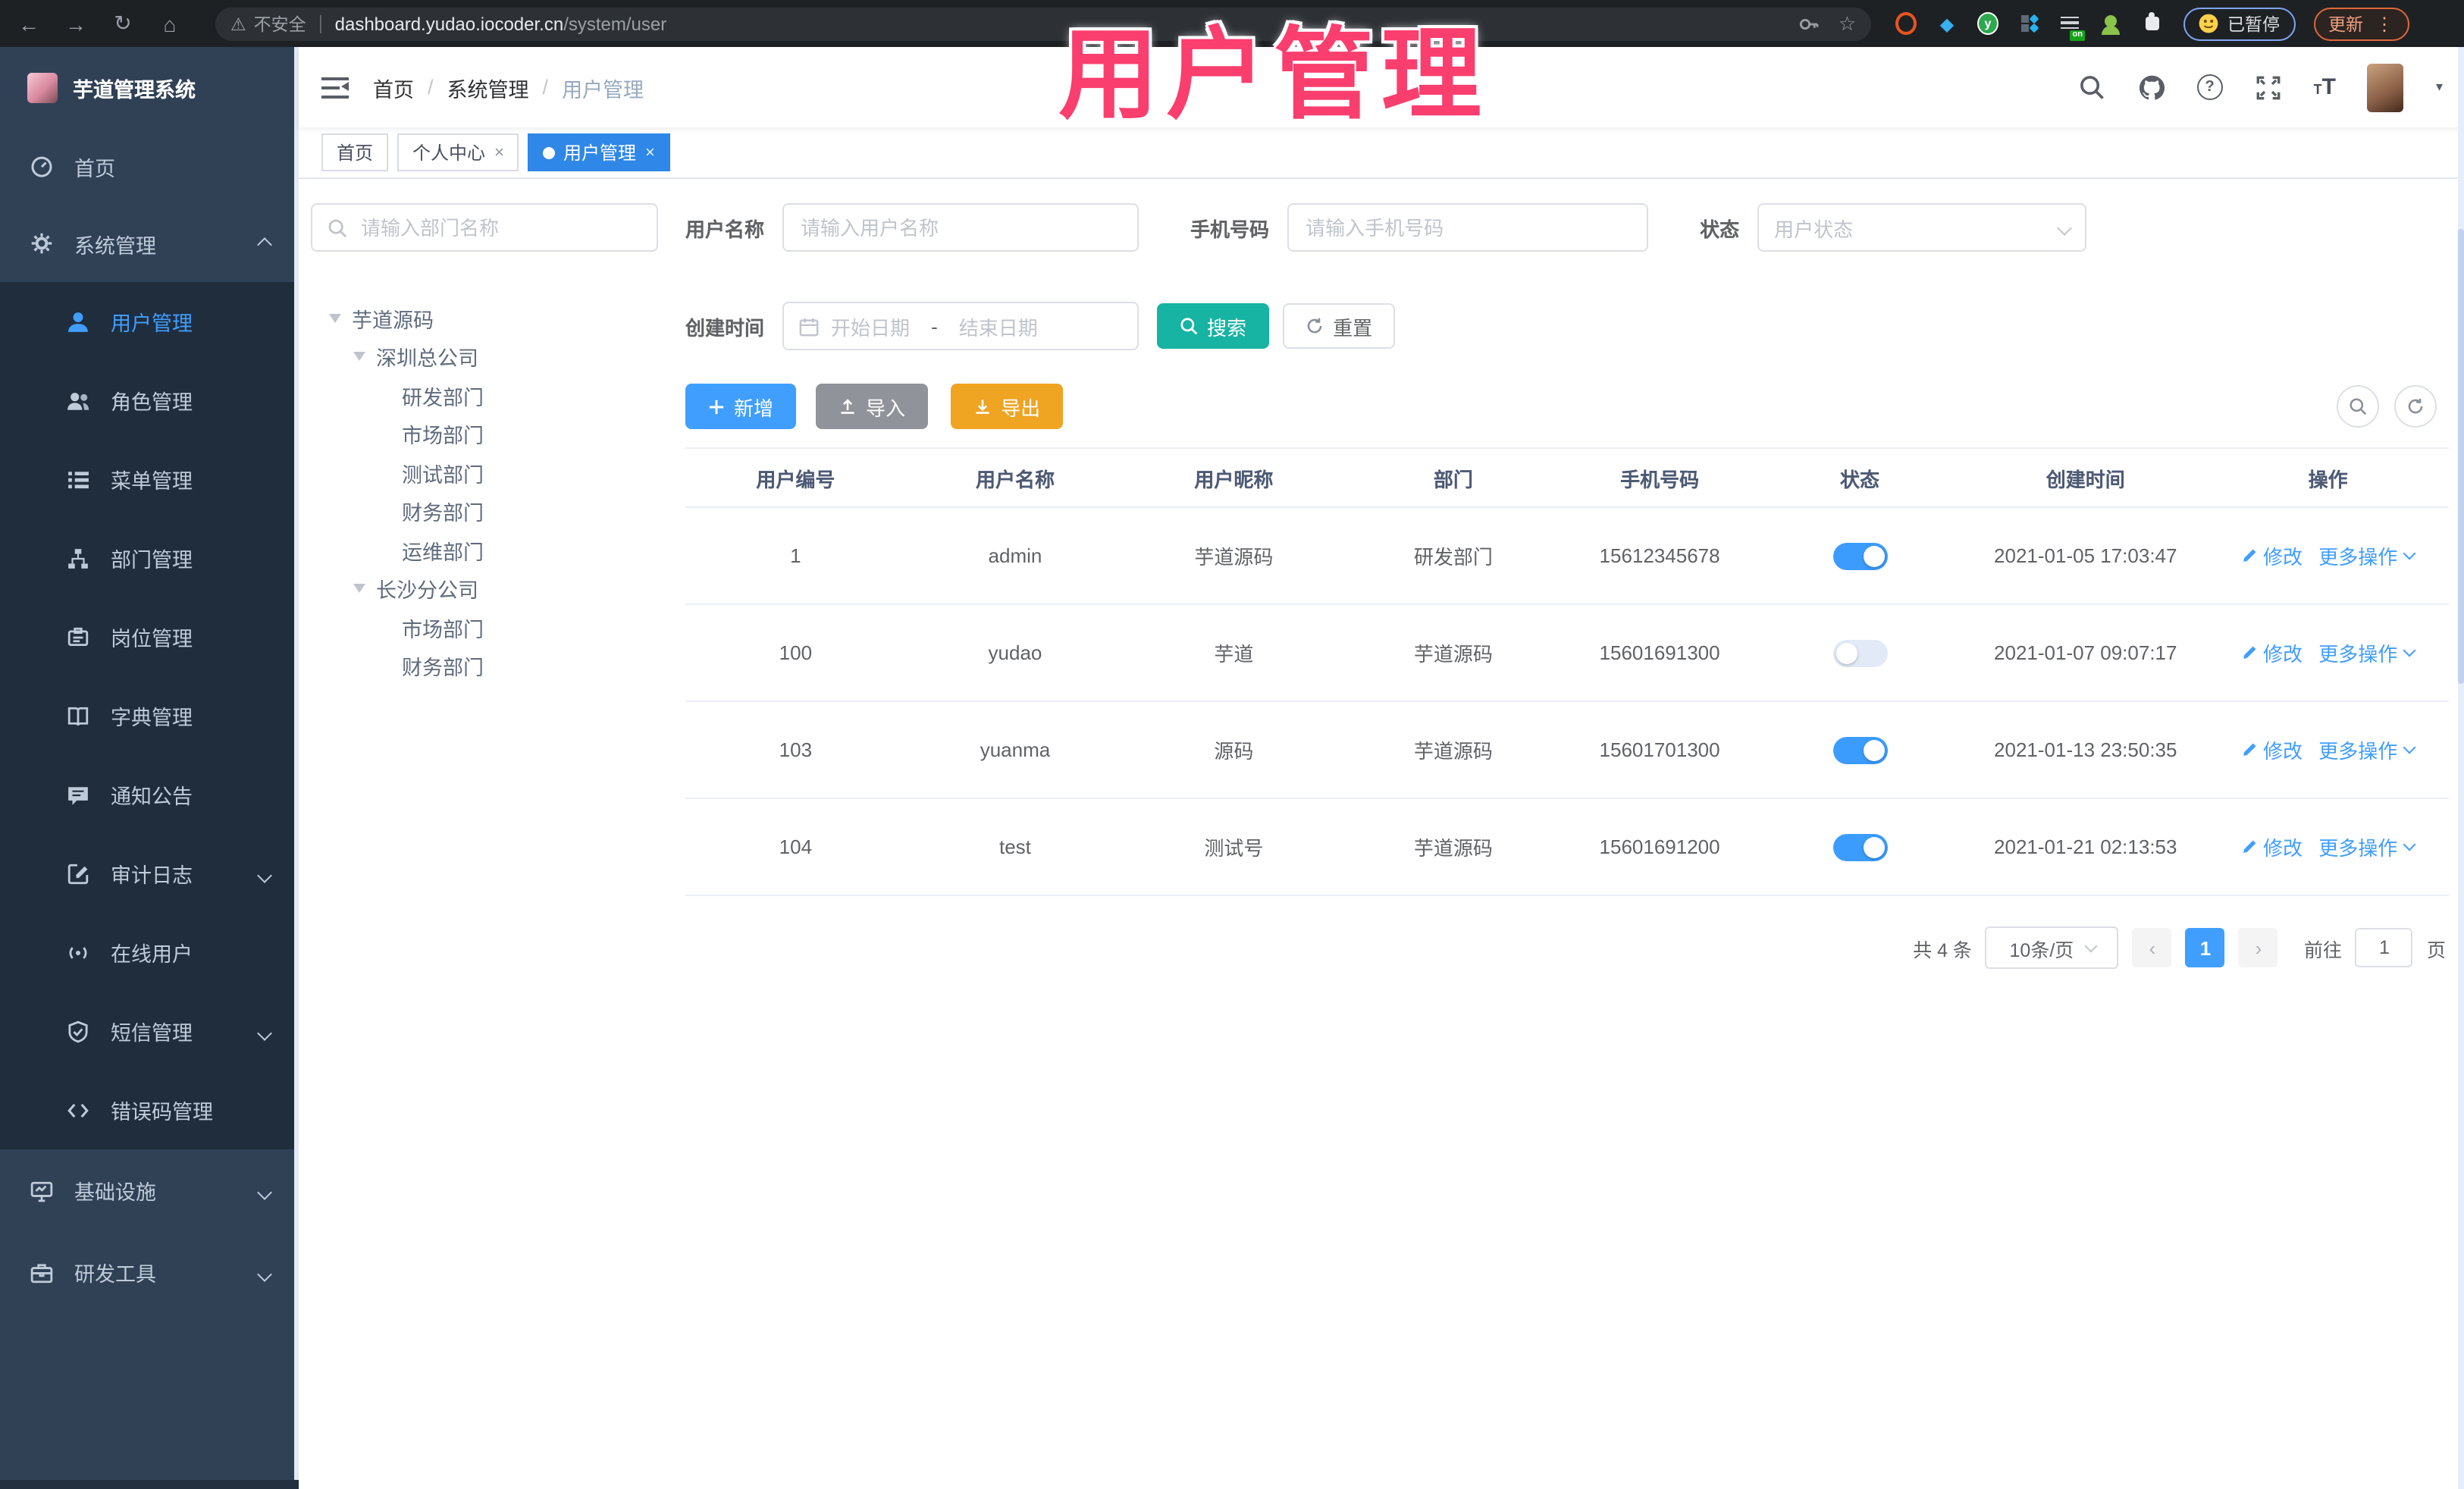 This screenshot has width=2464, height=1489. Describe the element at coordinates (1947, 23) in the screenshot. I see `extension-gem-icon: ◆` at that location.